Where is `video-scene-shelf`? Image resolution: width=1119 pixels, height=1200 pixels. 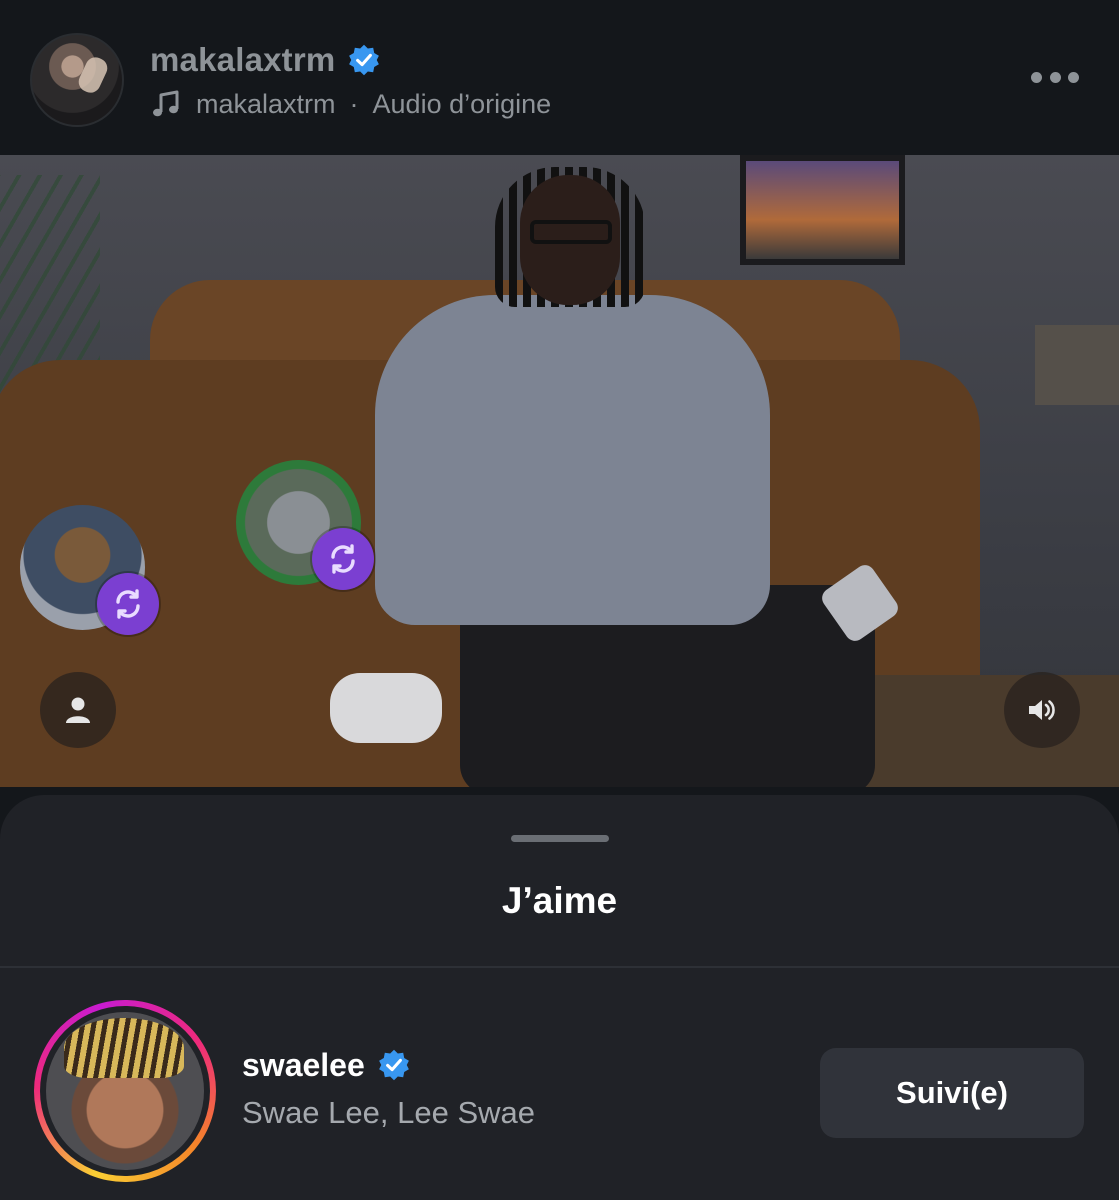
video-scene-shelf is located at coordinates (1077, 365).